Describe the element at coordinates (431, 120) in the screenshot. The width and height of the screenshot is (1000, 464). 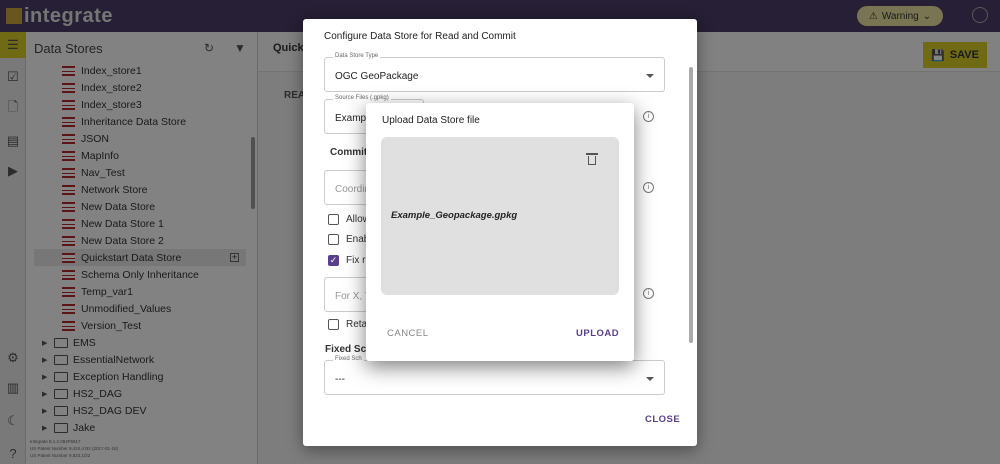
I see `upload-dialog-title: Upload Data Store file` at that location.